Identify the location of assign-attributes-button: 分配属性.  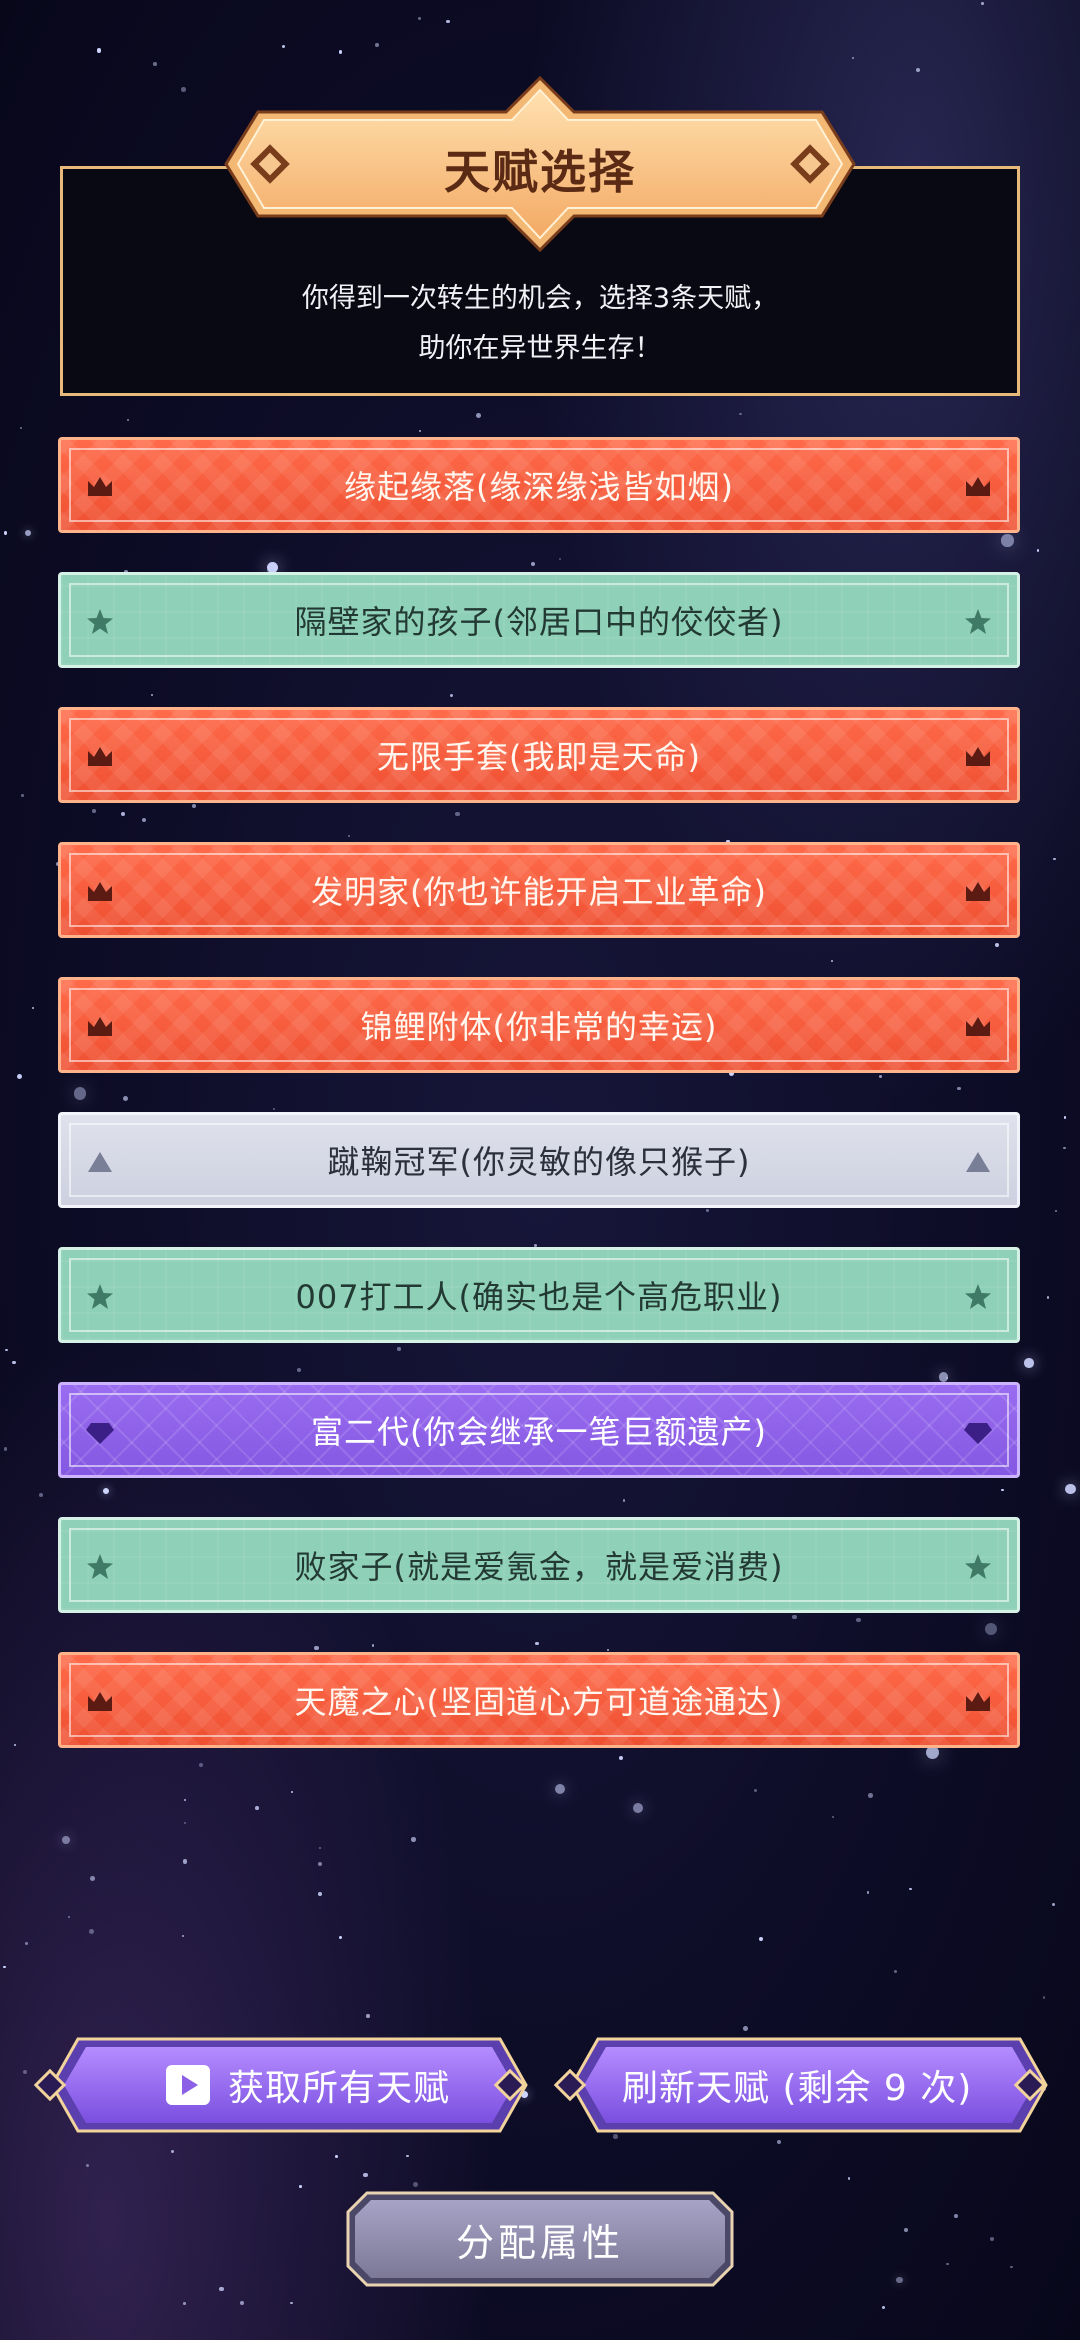
(540, 2239).